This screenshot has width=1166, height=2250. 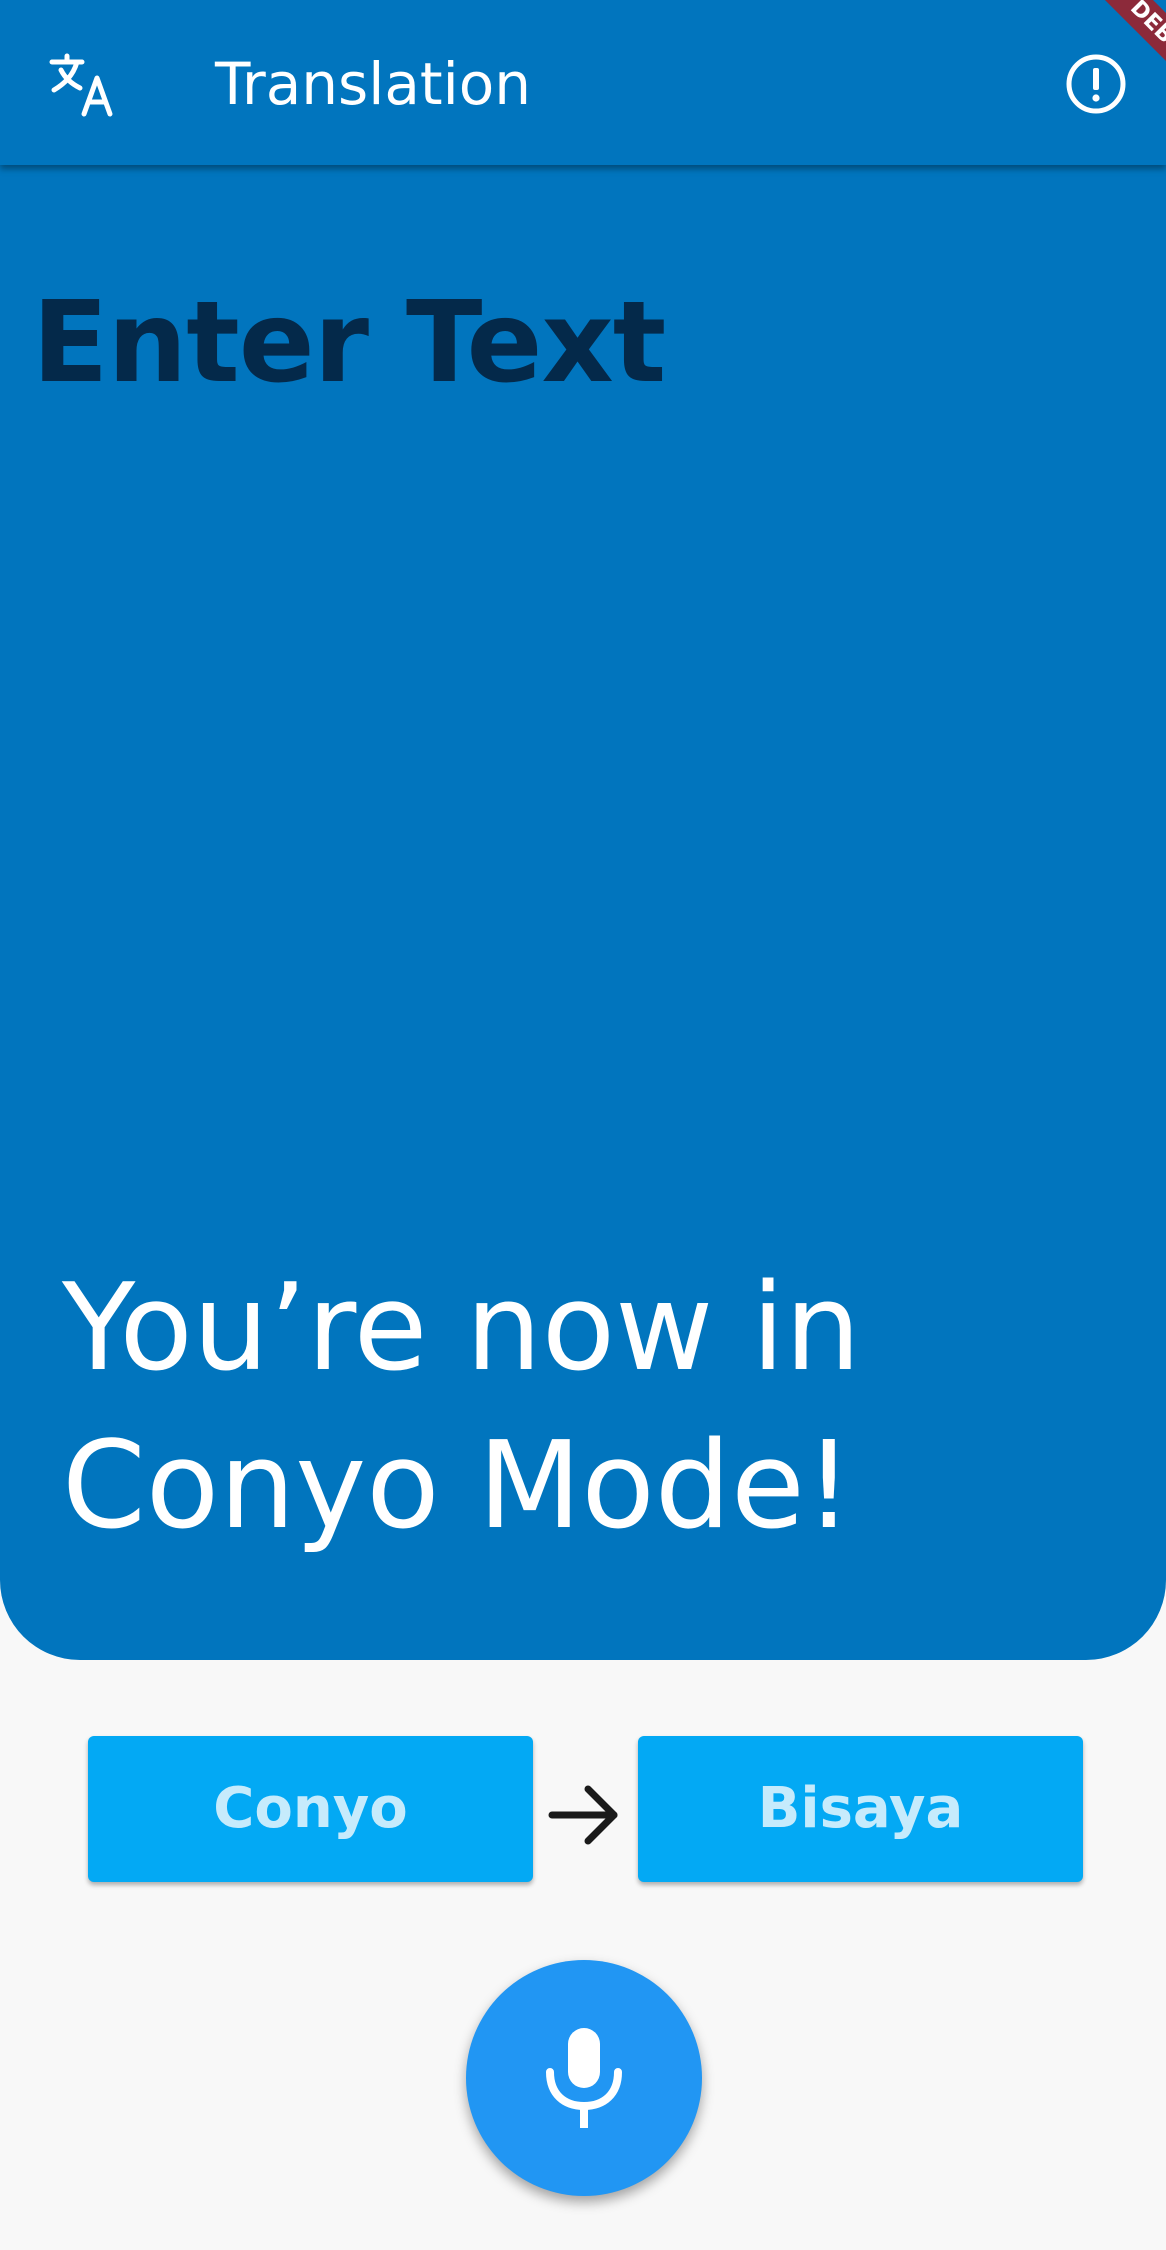 I want to click on debug-banner: DEBUG, so click(x=1111, y=55).